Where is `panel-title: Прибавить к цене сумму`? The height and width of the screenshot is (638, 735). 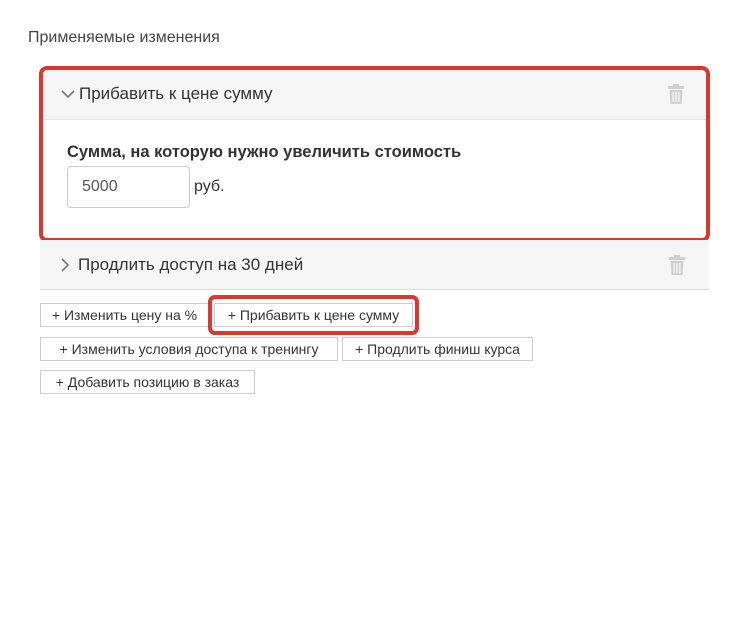 panel-title: Прибавить к цене сумму is located at coordinates (176, 93).